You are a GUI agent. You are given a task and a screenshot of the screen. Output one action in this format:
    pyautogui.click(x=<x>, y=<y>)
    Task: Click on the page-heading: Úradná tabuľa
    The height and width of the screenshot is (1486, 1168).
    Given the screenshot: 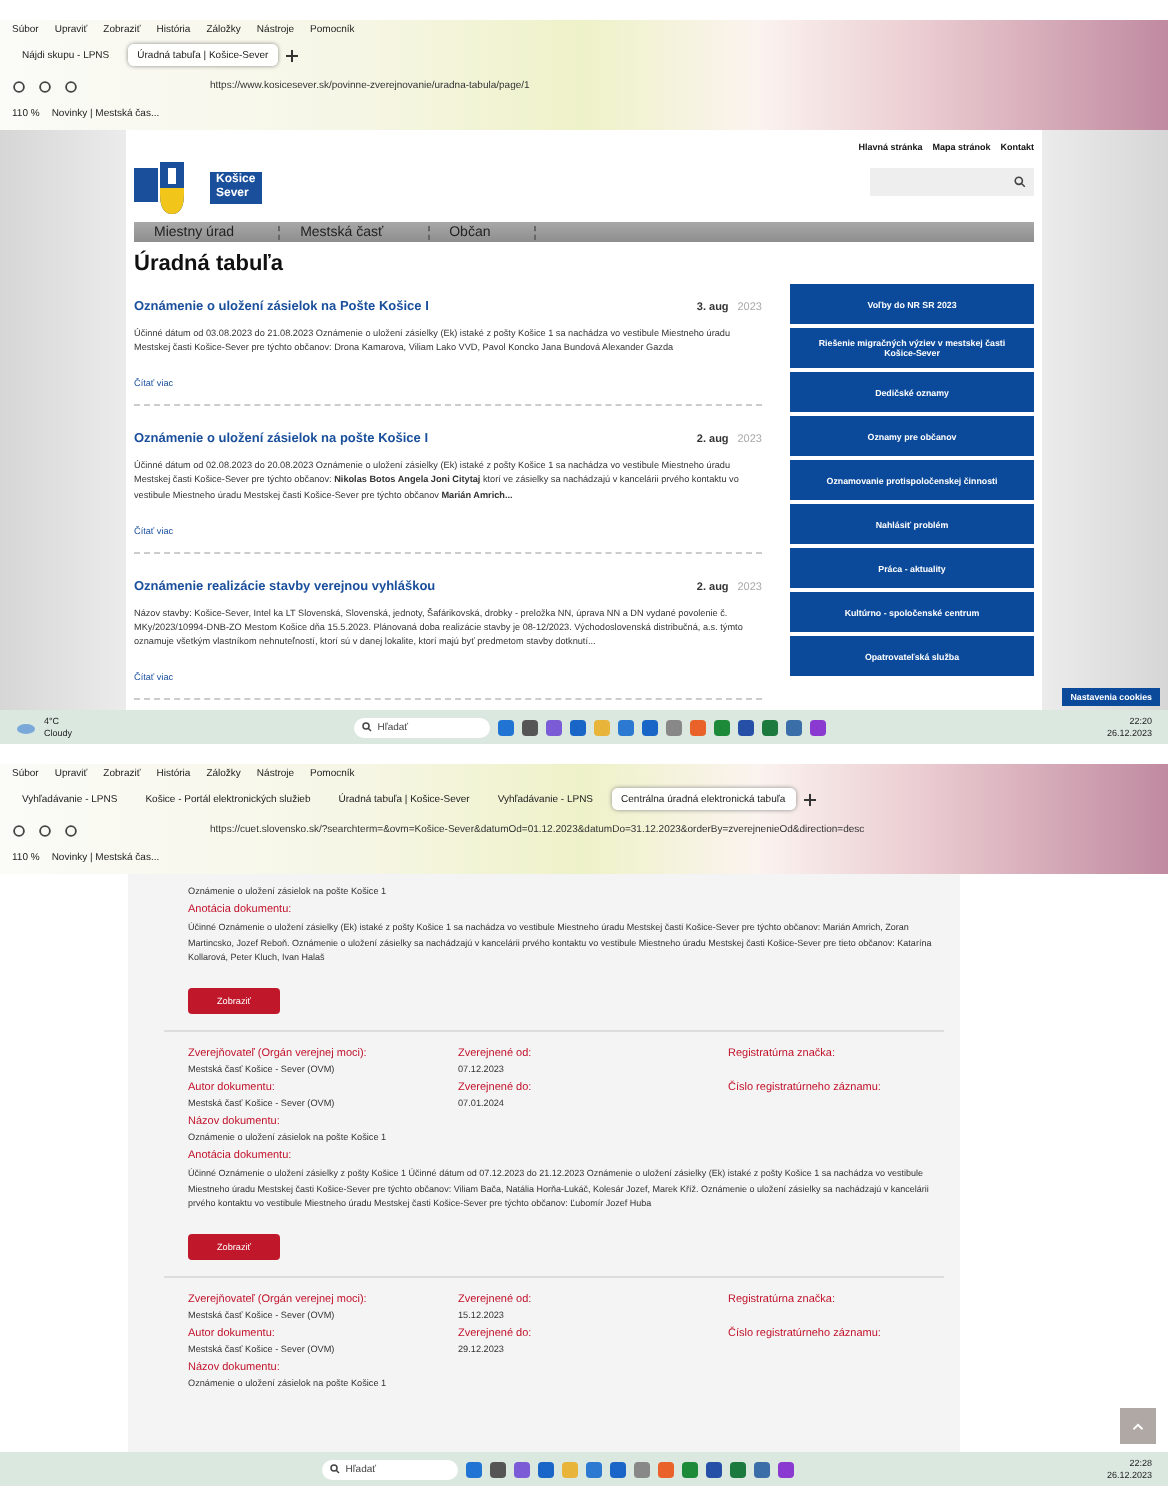 What is the action you would take?
    pyautogui.click(x=210, y=264)
    